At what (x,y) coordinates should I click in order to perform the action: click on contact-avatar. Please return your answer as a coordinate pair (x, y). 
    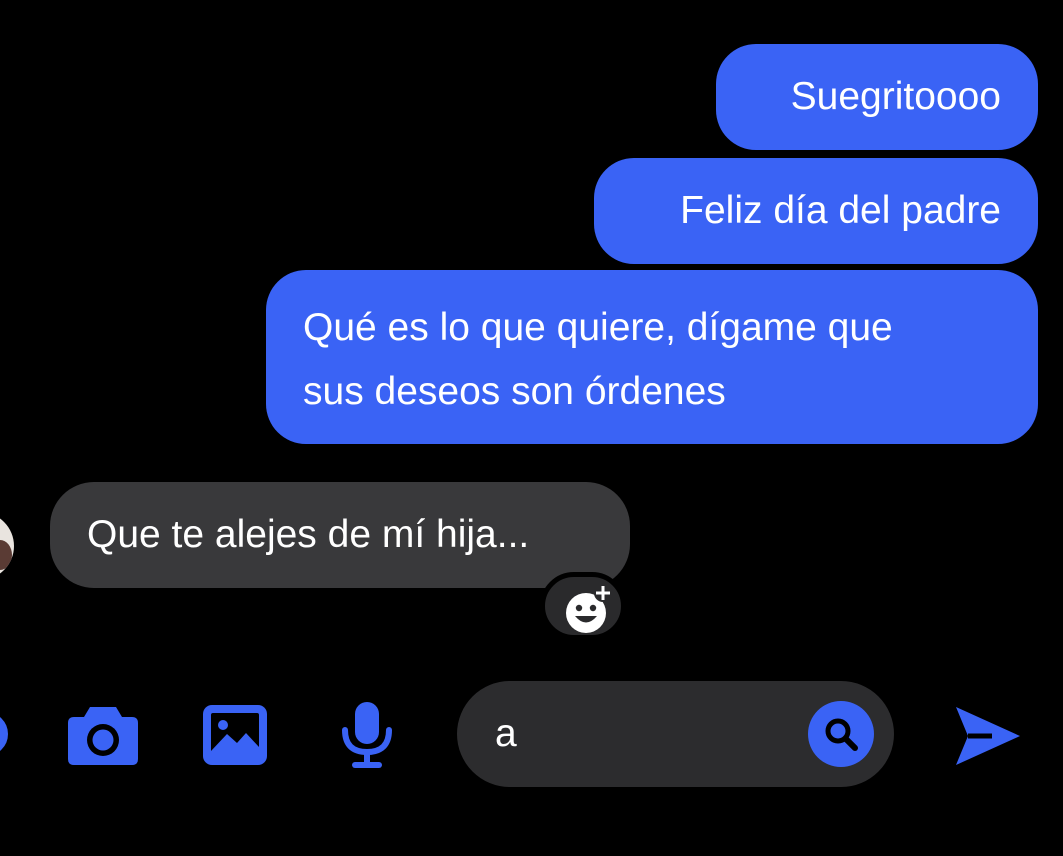
    Looking at the image, I should click on (7, 546).